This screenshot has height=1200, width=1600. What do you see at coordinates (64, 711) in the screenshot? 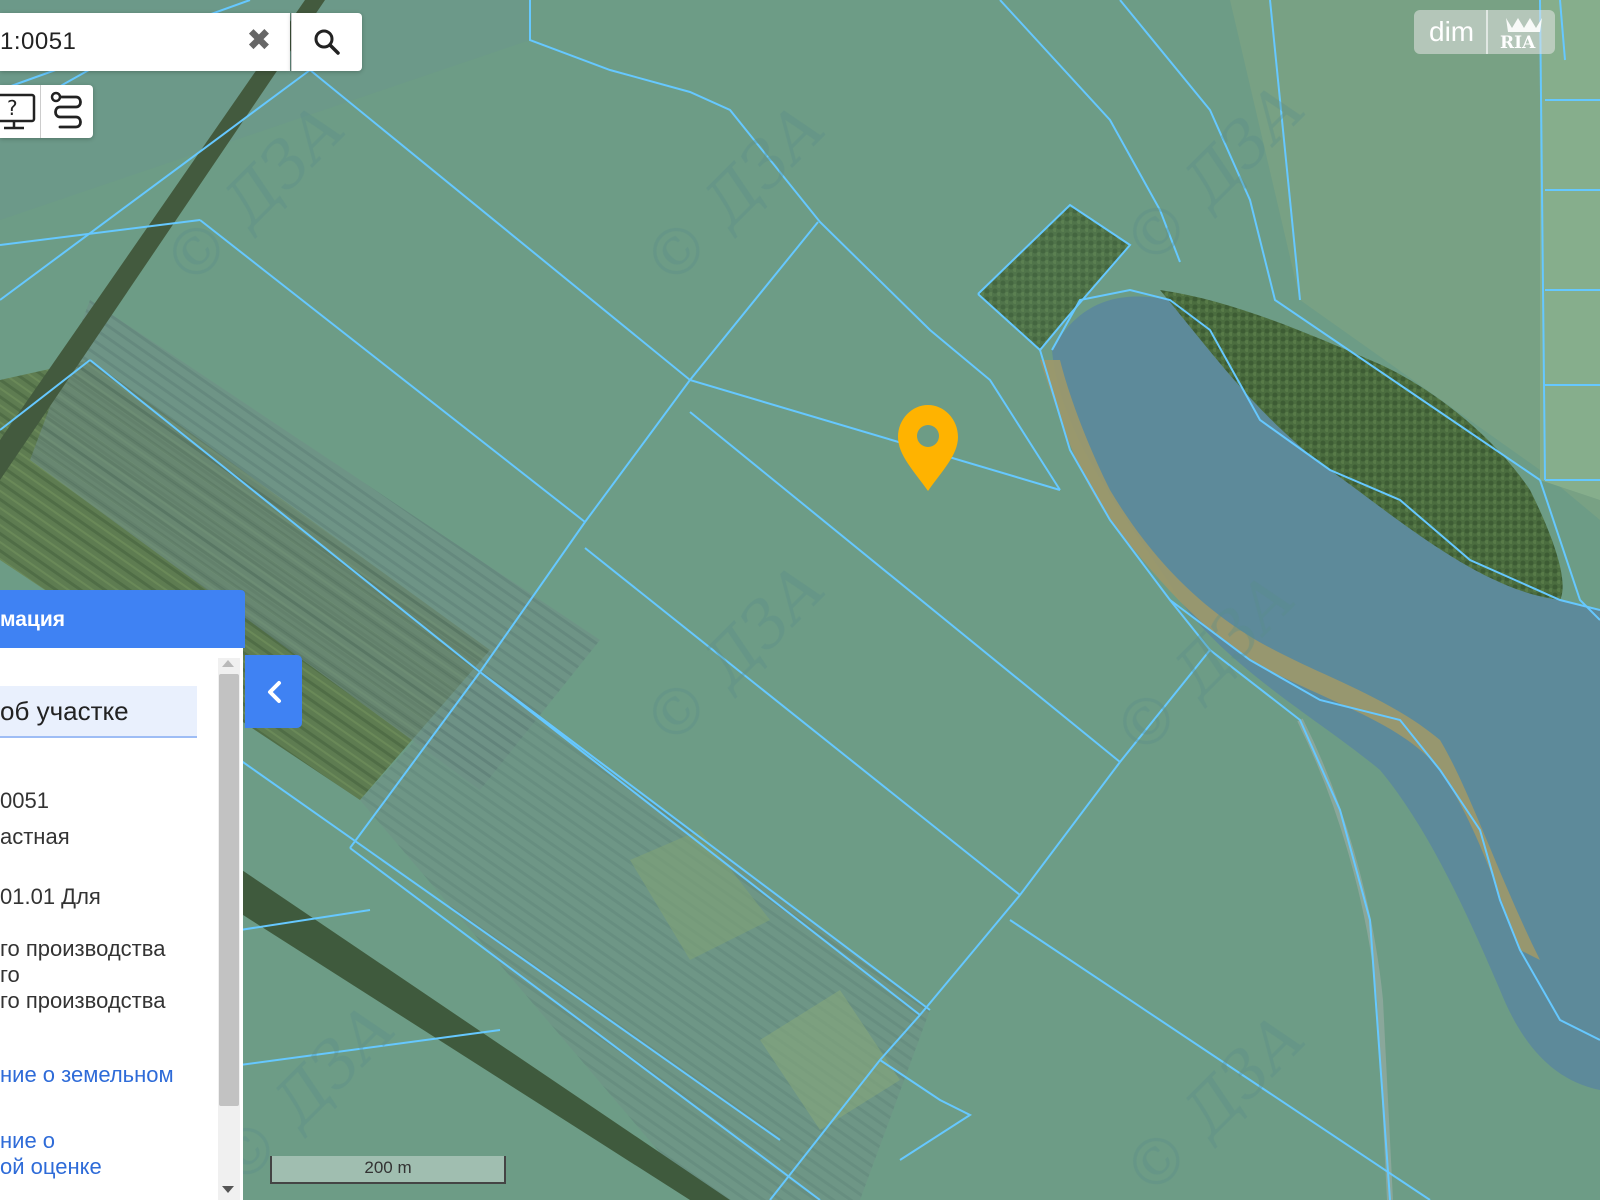
I see `tab-parcel-info-label: об участке` at bounding box center [64, 711].